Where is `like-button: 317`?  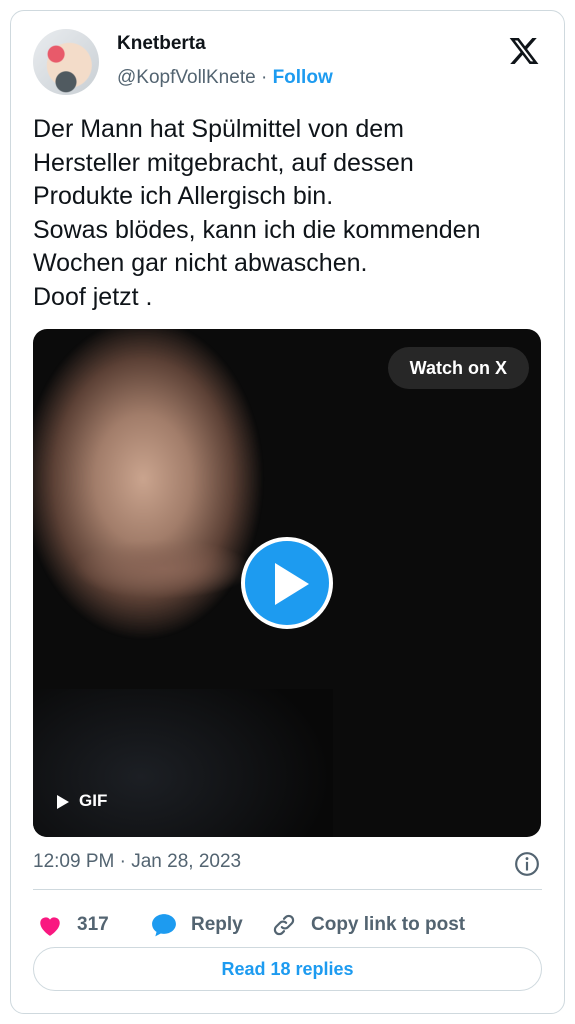
like-button: 317 is located at coordinates (73, 925).